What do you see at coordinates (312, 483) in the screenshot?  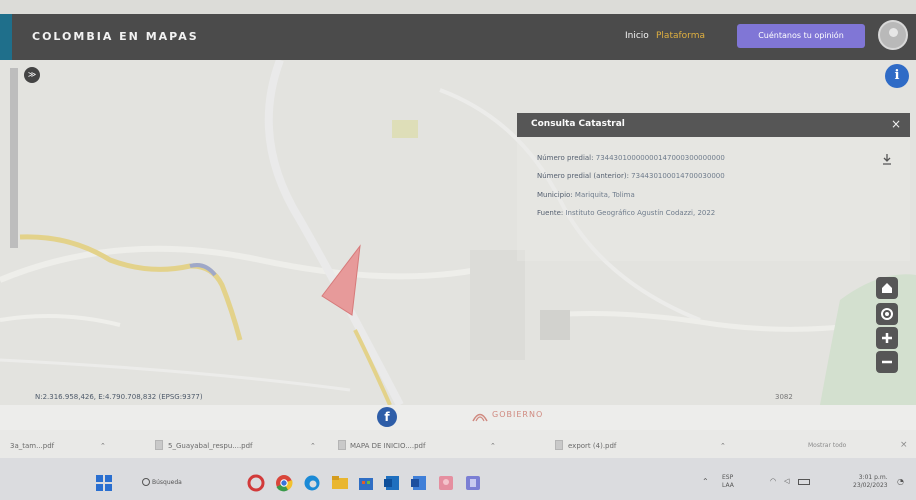 I see `edge-icon` at bounding box center [312, 483].